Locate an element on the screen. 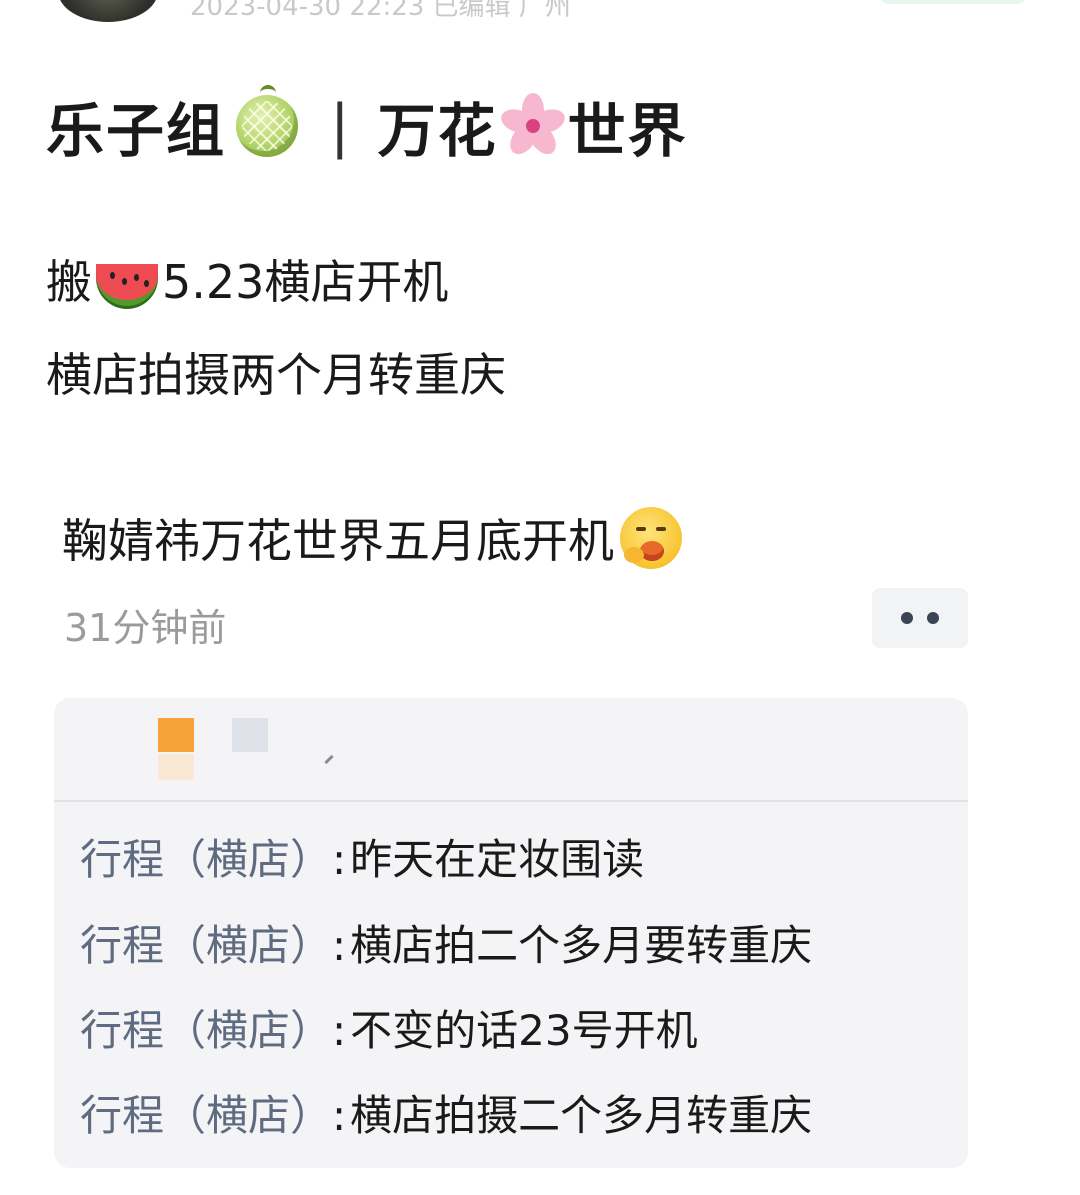 The width and height of the screenshot is (1080, 1195). card-divider is located at coordinates (511, 801).